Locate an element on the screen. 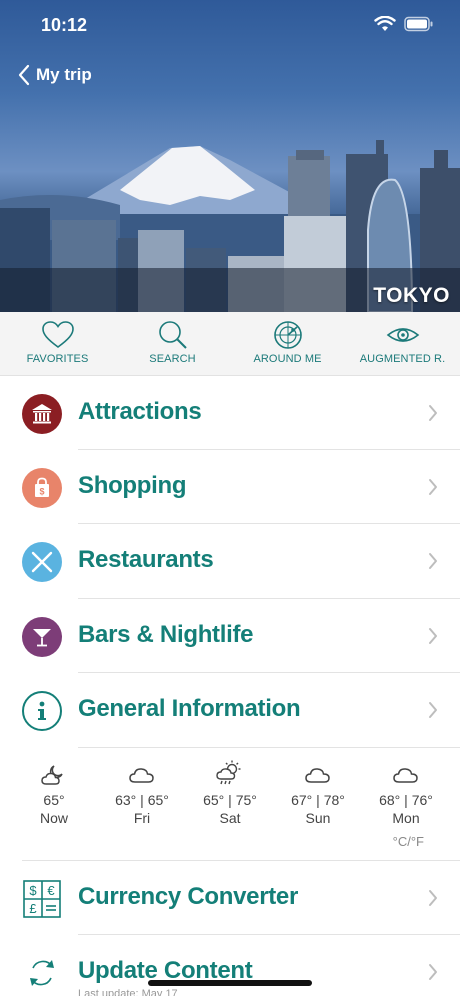  menu-label: Restaurants is located at coordinates (146, 559).